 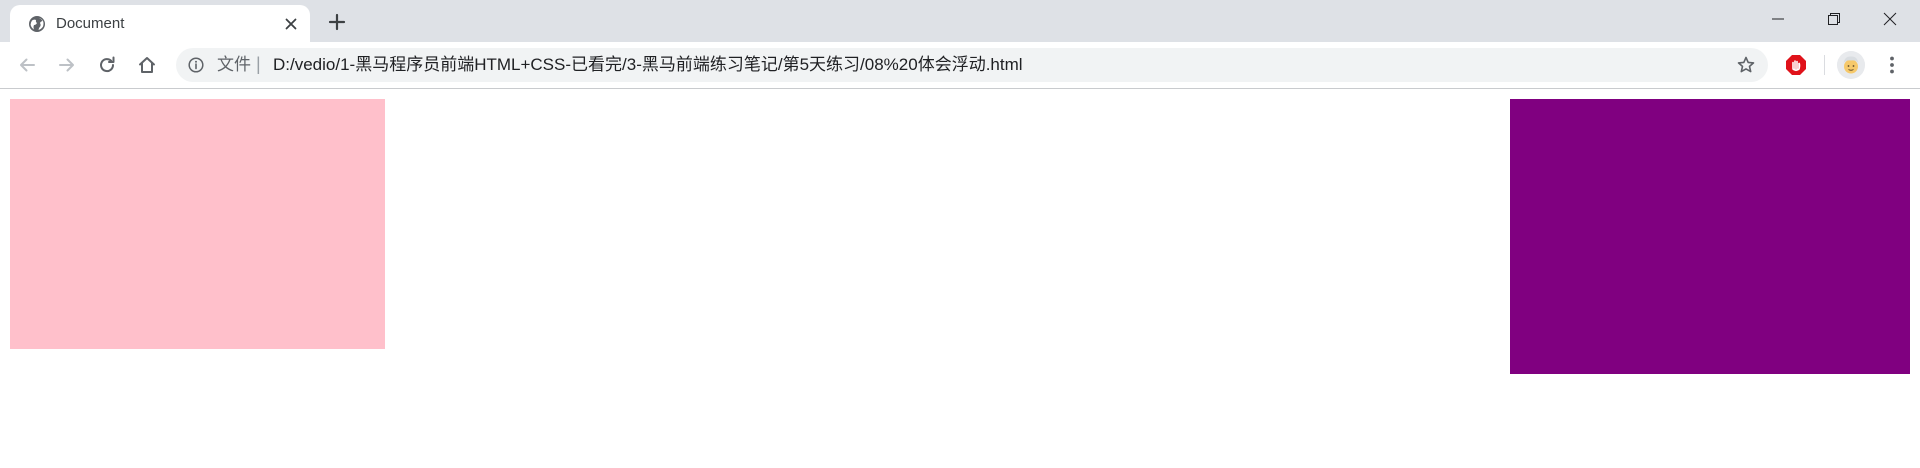 I want to click on tab-document: Document, so click(x=160, y=23).